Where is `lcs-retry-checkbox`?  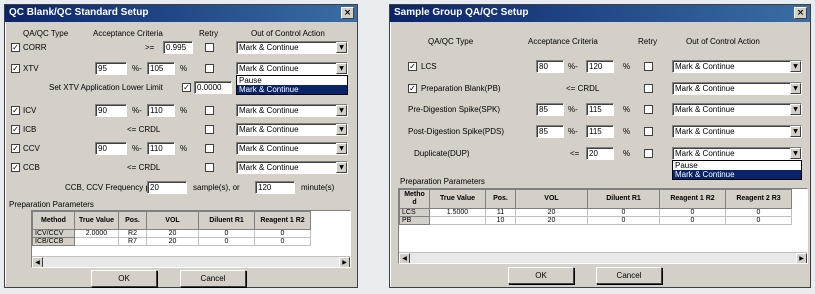 lcs-retry-checkbox is located at coordinates (648, 66).